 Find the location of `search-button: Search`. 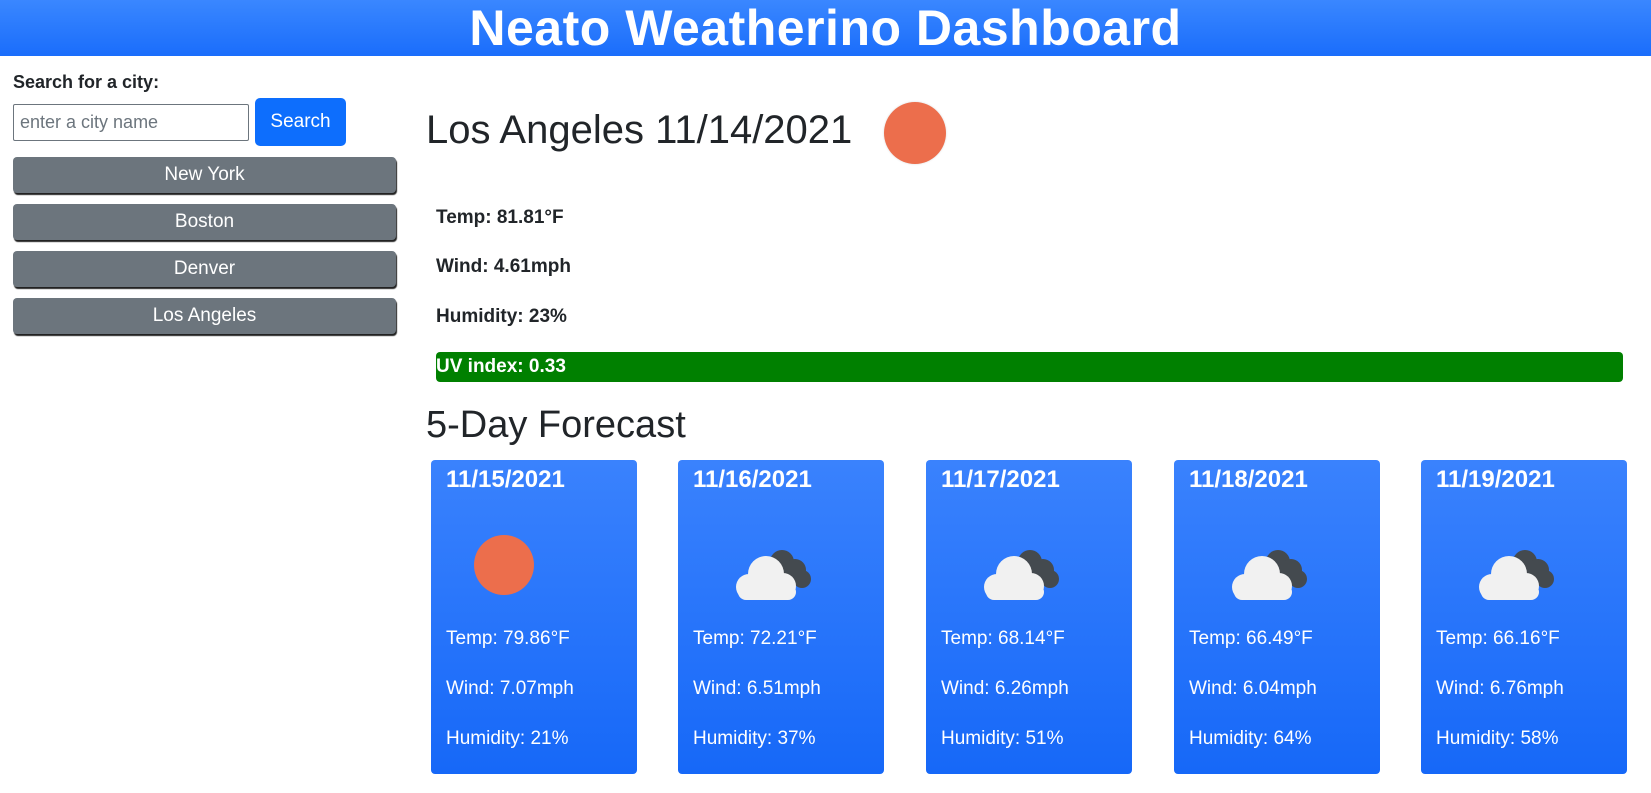

search-button: Search is located at coordinates (300, 122).